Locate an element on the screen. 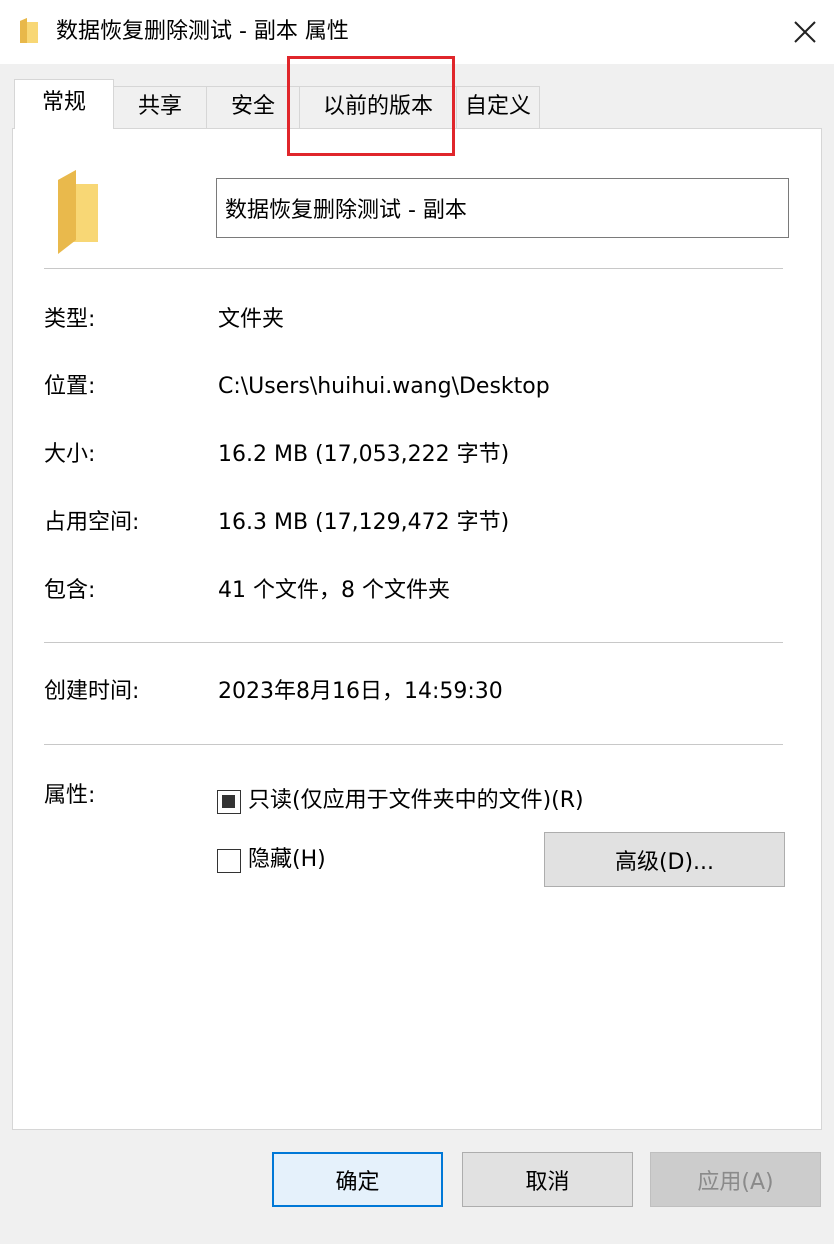 This screenshot has height=1244, width=834. size-on-disk-label: 占用空间: is located at coordinates (92, 522).